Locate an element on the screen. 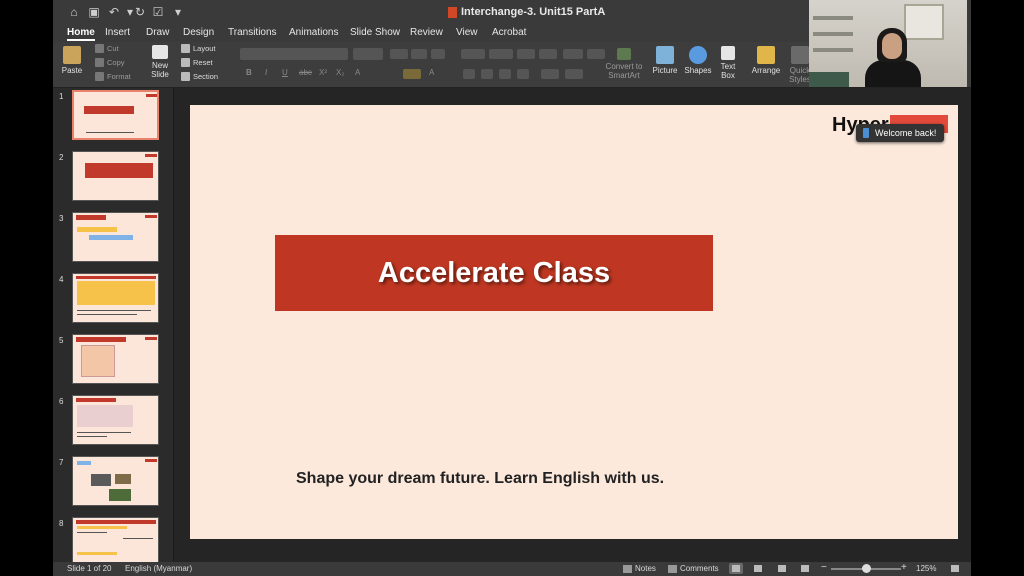  tab-transitions: Transitions is located at coordinates (252, 32).